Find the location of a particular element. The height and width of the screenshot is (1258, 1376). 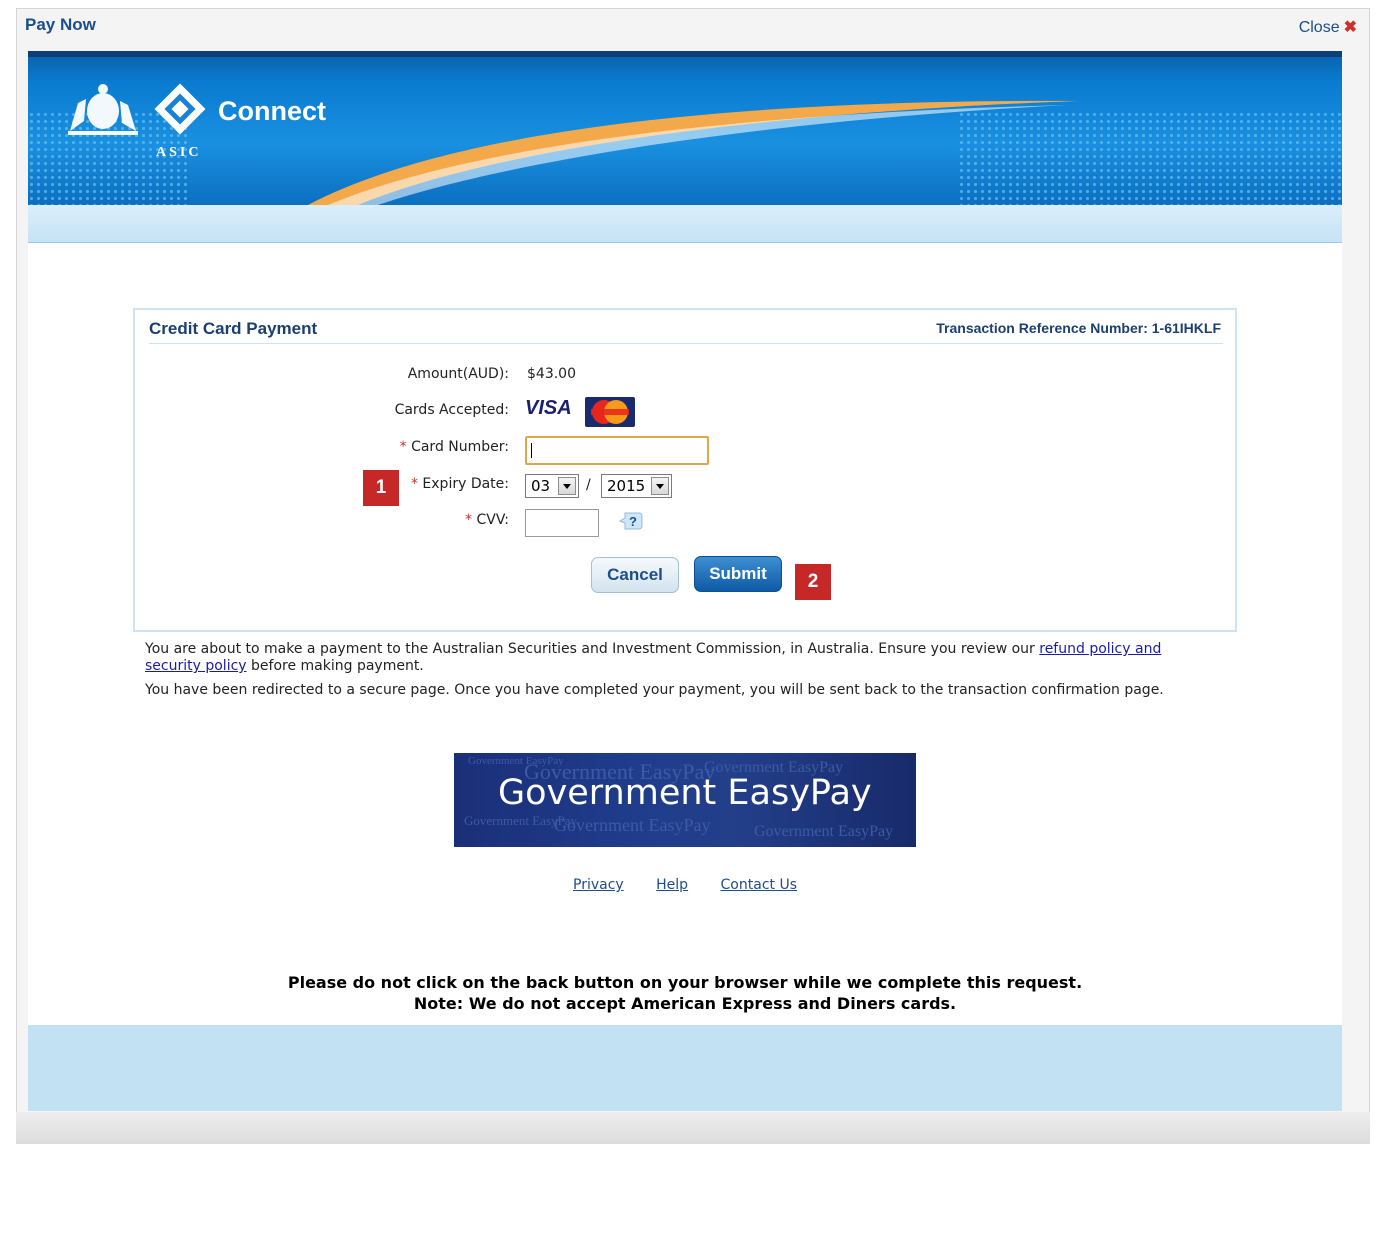

expiry-year-select: 2015 is located at coordinates (636, 486).